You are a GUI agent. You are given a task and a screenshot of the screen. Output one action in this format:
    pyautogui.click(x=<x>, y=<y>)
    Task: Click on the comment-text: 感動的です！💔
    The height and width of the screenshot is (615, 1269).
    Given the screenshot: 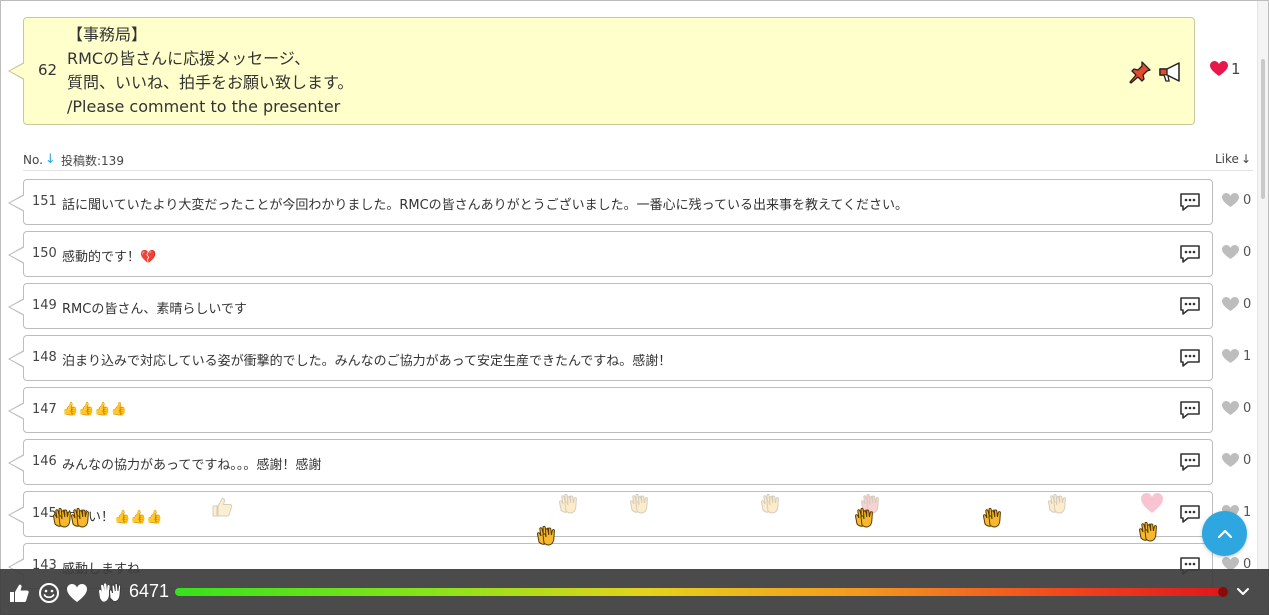 What is the action you would take?
    pyautogui.click(x=109, y=257)
    